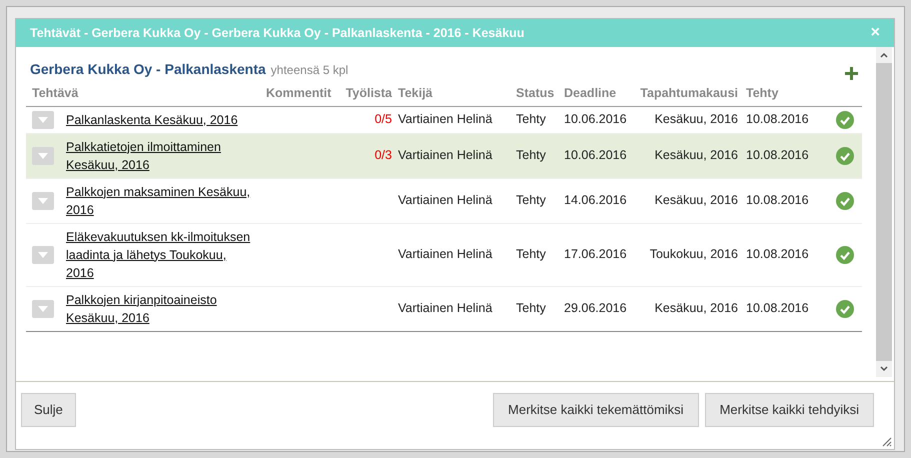 Image resolution: width=911 pixels, height=458 pixels. I want to click on worklist-count: 0/3, so click(383, 155).